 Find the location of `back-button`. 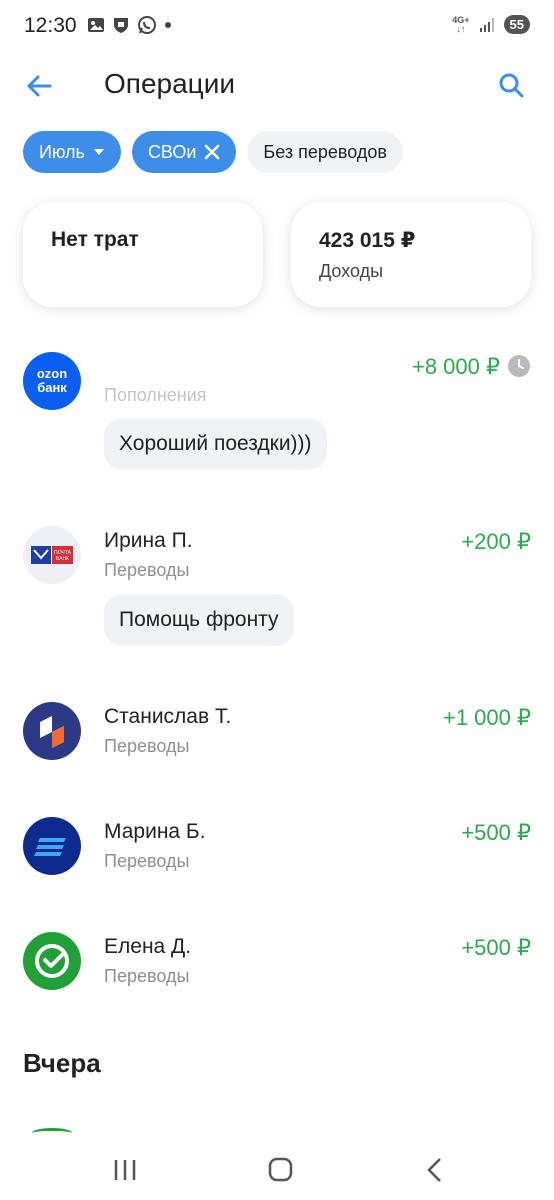

back-button is located at coordinates (40, 86).